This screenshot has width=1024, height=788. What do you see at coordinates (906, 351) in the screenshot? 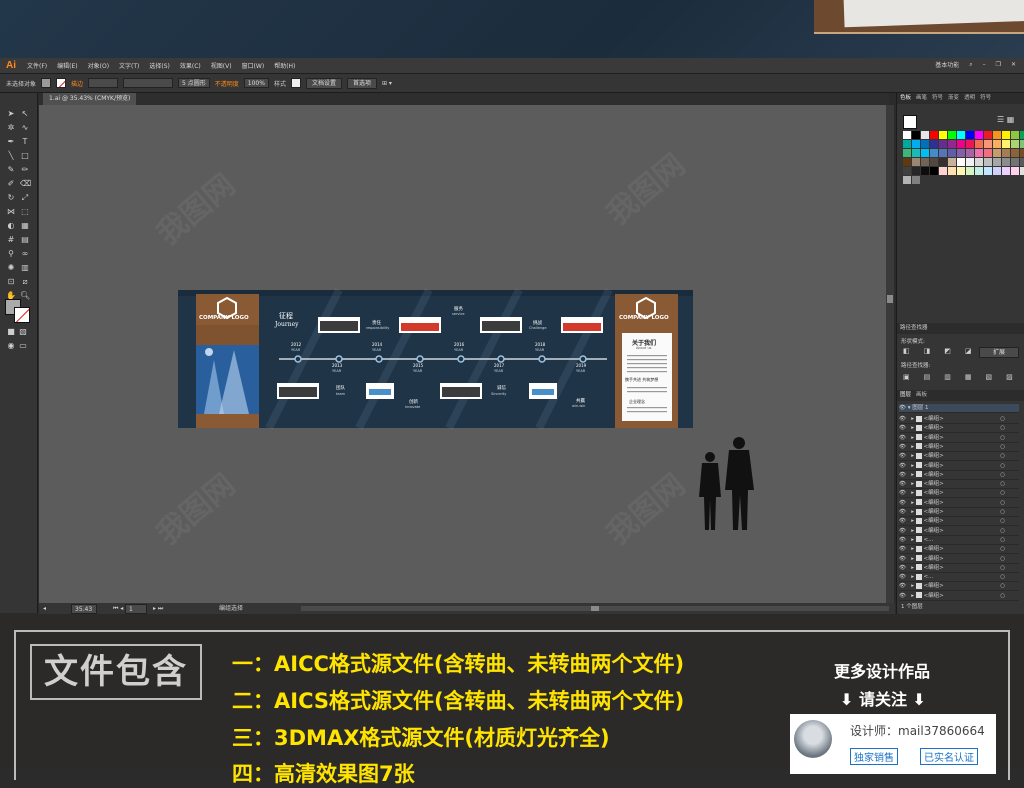
I see `unite-icon: ◧` at bounding box center [906, 351].